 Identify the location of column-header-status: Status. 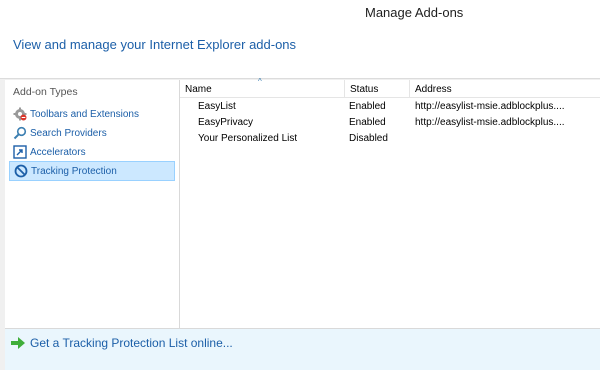
(377, 89).